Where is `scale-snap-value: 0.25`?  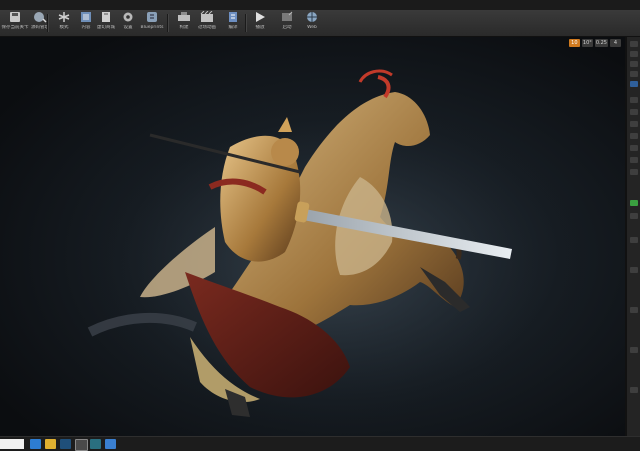 scale-snap-value: 0.25 is located at coordinates (601, 43).